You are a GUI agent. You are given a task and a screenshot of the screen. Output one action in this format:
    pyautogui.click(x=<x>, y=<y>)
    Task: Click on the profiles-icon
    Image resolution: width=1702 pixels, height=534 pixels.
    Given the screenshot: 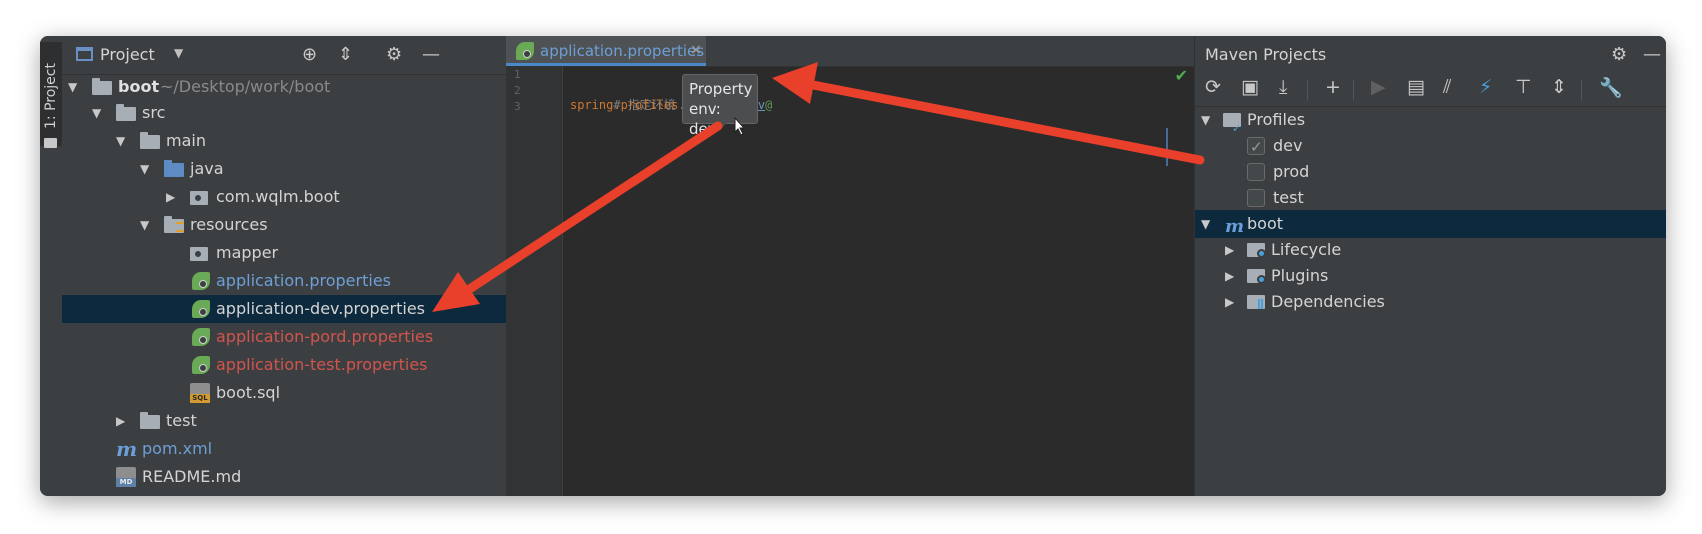 What is the action you would take?
    pyautogui.click(x=1232, y=128)
    